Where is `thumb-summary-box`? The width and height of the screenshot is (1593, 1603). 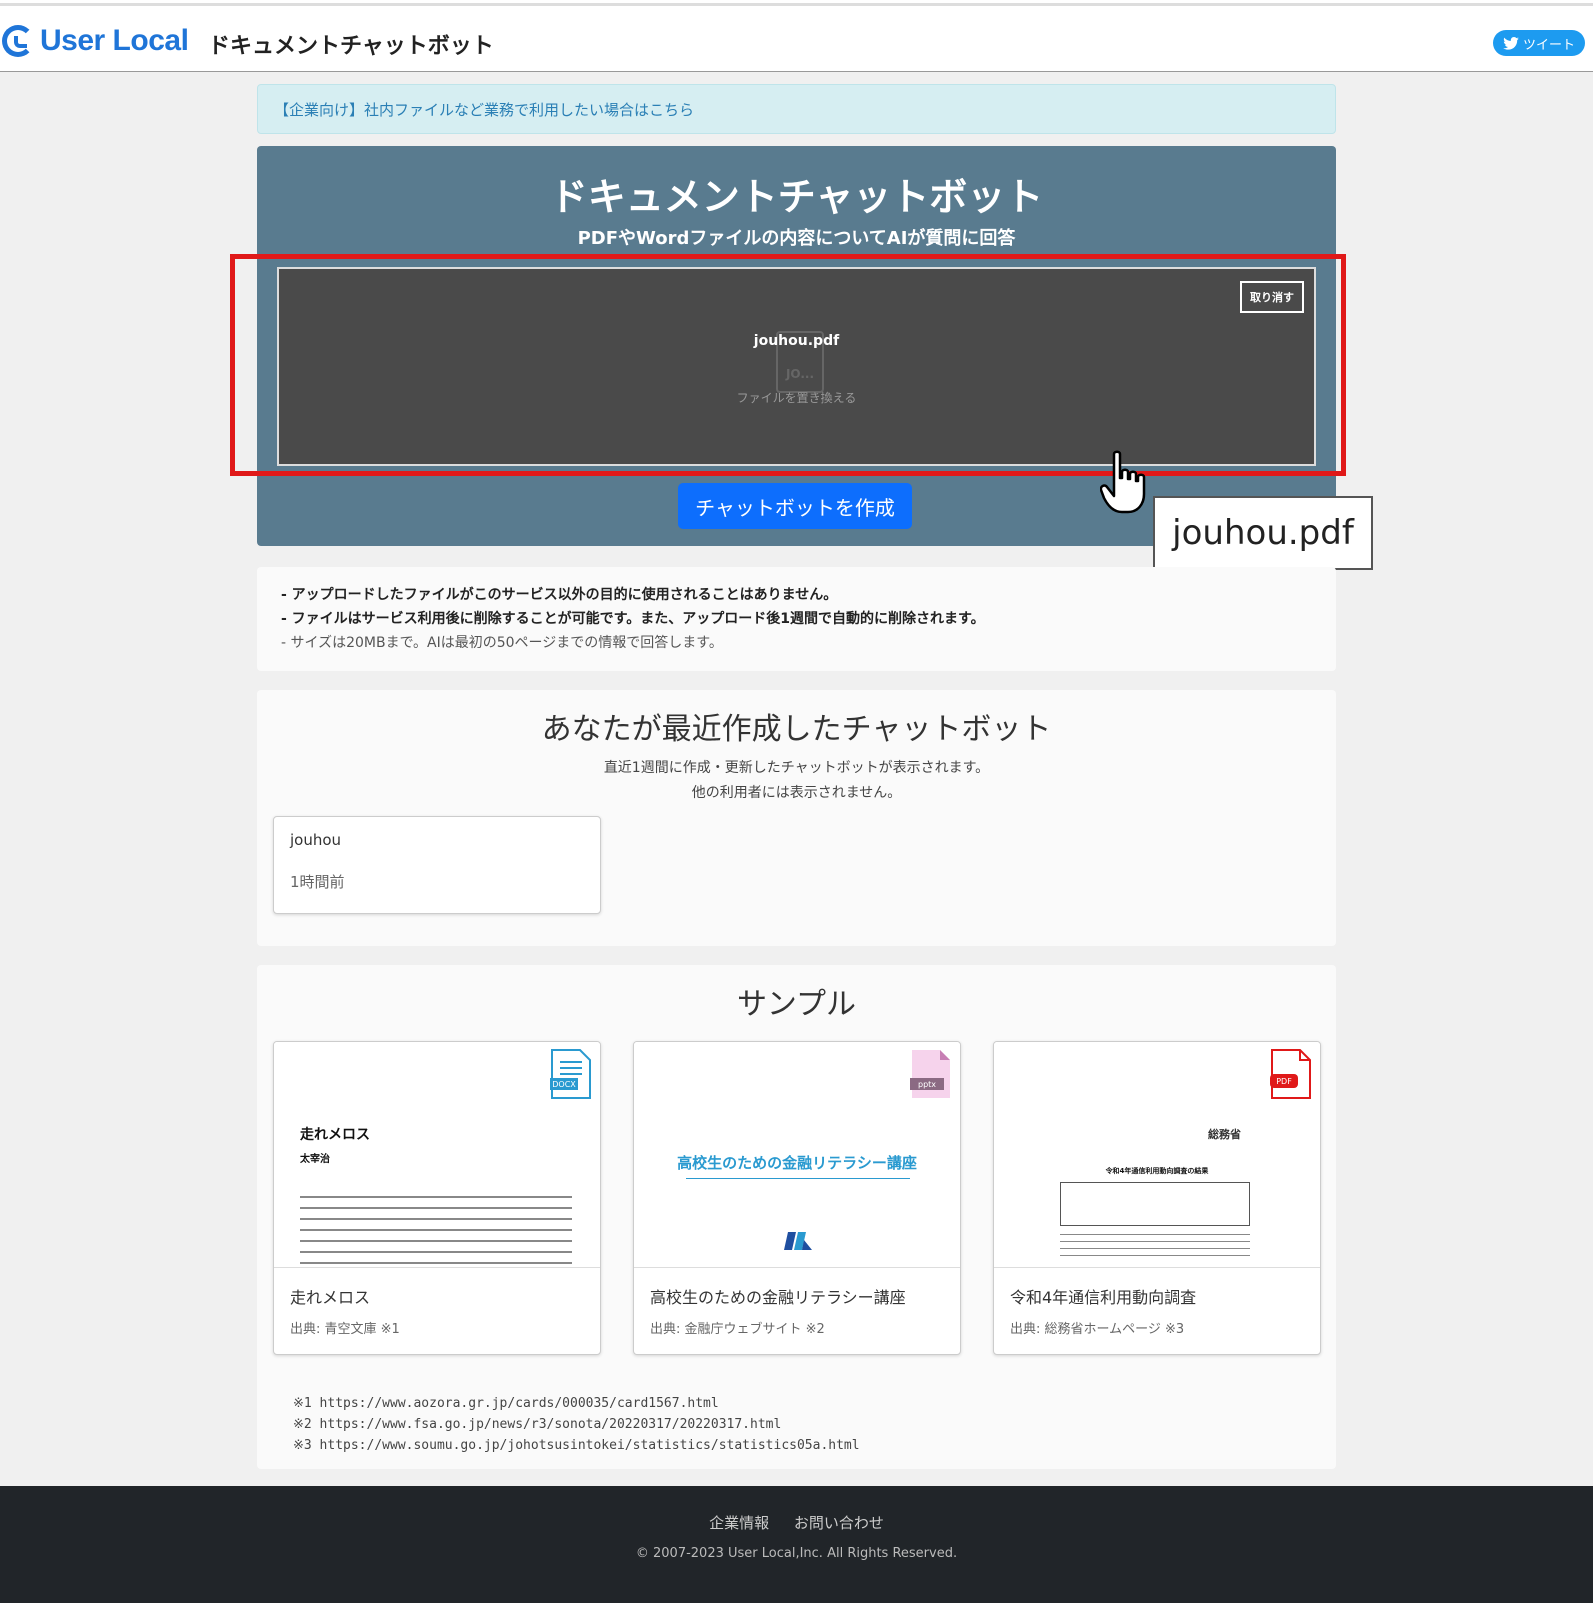 thumb-summary-box is located at coordinates (1155, 1204).